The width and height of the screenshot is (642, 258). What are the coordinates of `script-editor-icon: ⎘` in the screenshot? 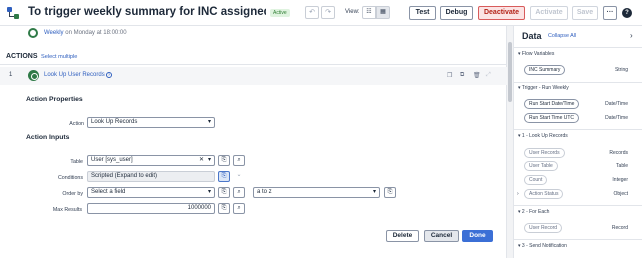 It's located at (224, 176).